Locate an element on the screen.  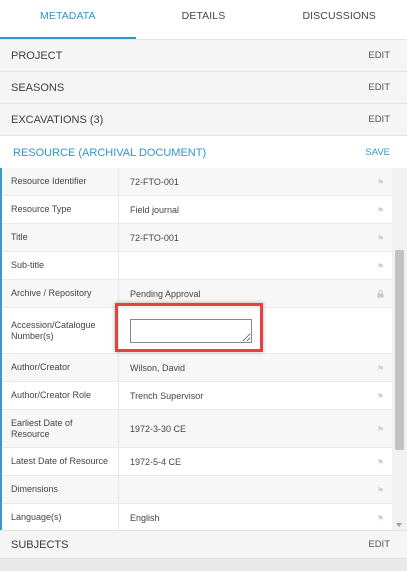
field-label: Language(s) is located at coordinates (60, 517).